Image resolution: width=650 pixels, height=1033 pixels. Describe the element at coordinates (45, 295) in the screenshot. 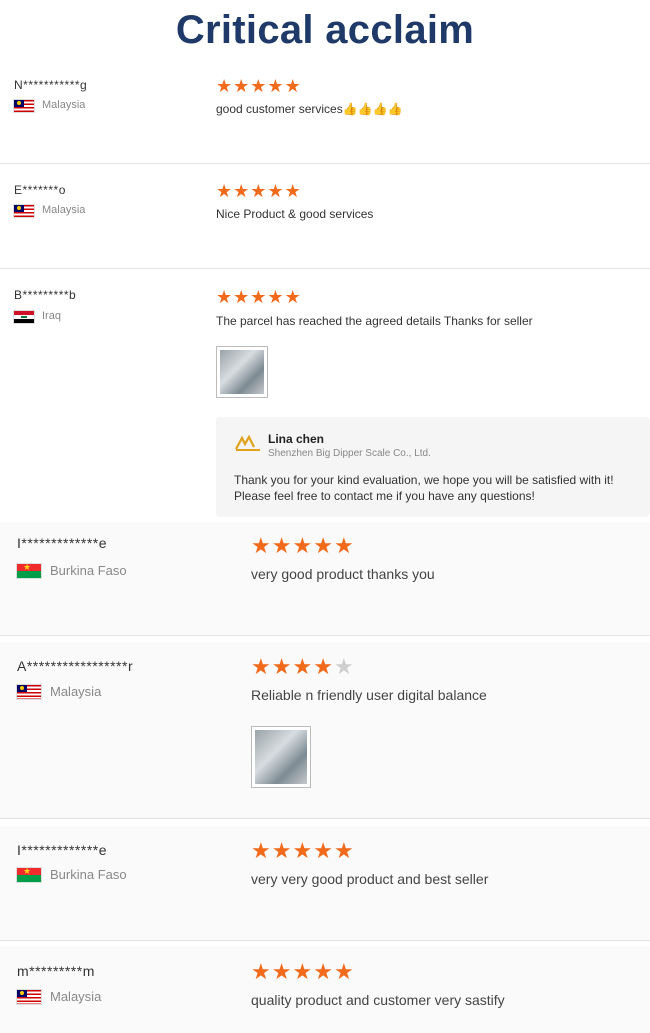

I see `reviewer-name: B*********b` at that location.